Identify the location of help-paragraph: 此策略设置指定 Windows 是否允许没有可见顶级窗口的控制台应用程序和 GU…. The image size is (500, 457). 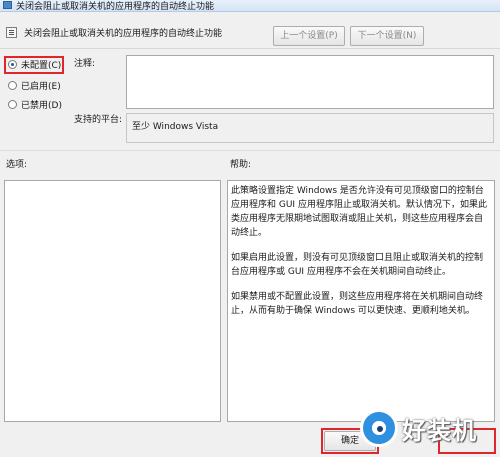
(359, 212).